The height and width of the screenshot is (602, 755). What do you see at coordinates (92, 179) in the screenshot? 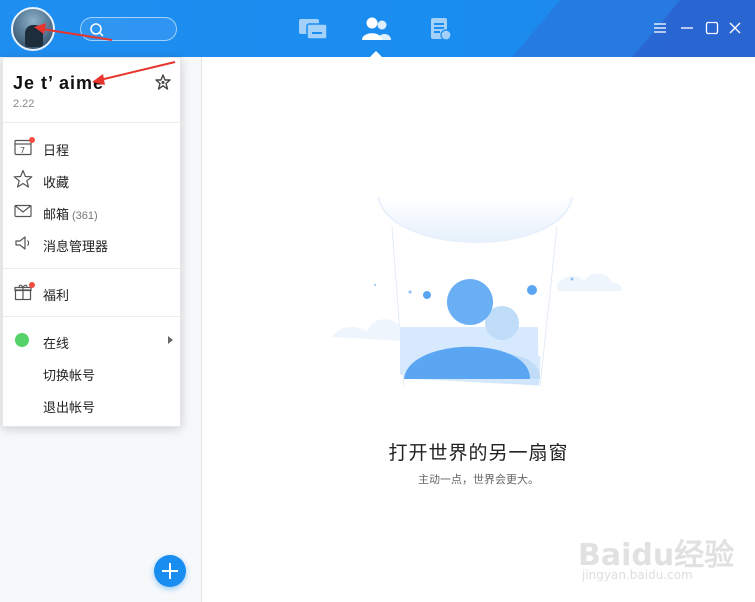
I see `menu-item-favorites: 收藏` at bounding box center [92, 179].